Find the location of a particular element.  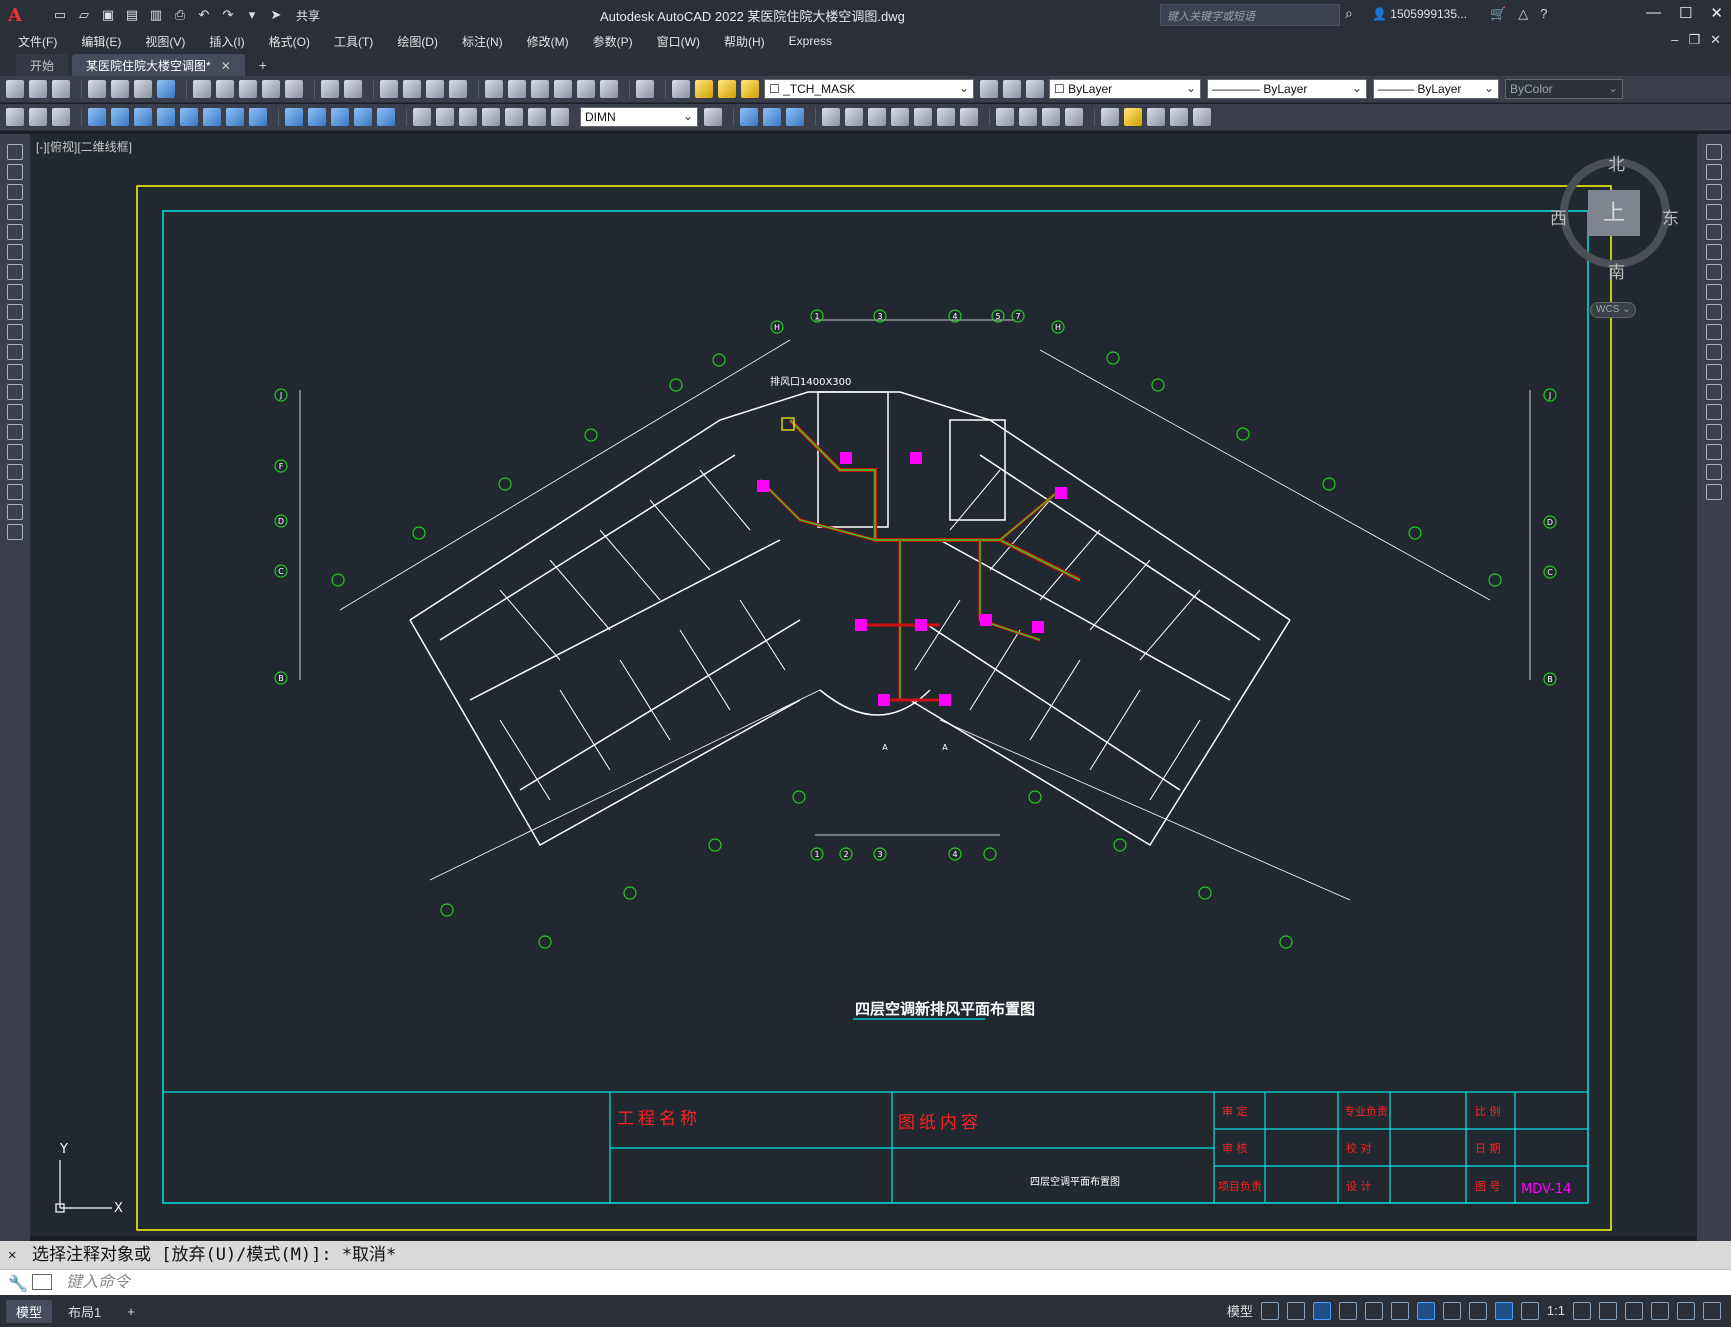

layer-lock-icon is located at coordinates (750, 89).